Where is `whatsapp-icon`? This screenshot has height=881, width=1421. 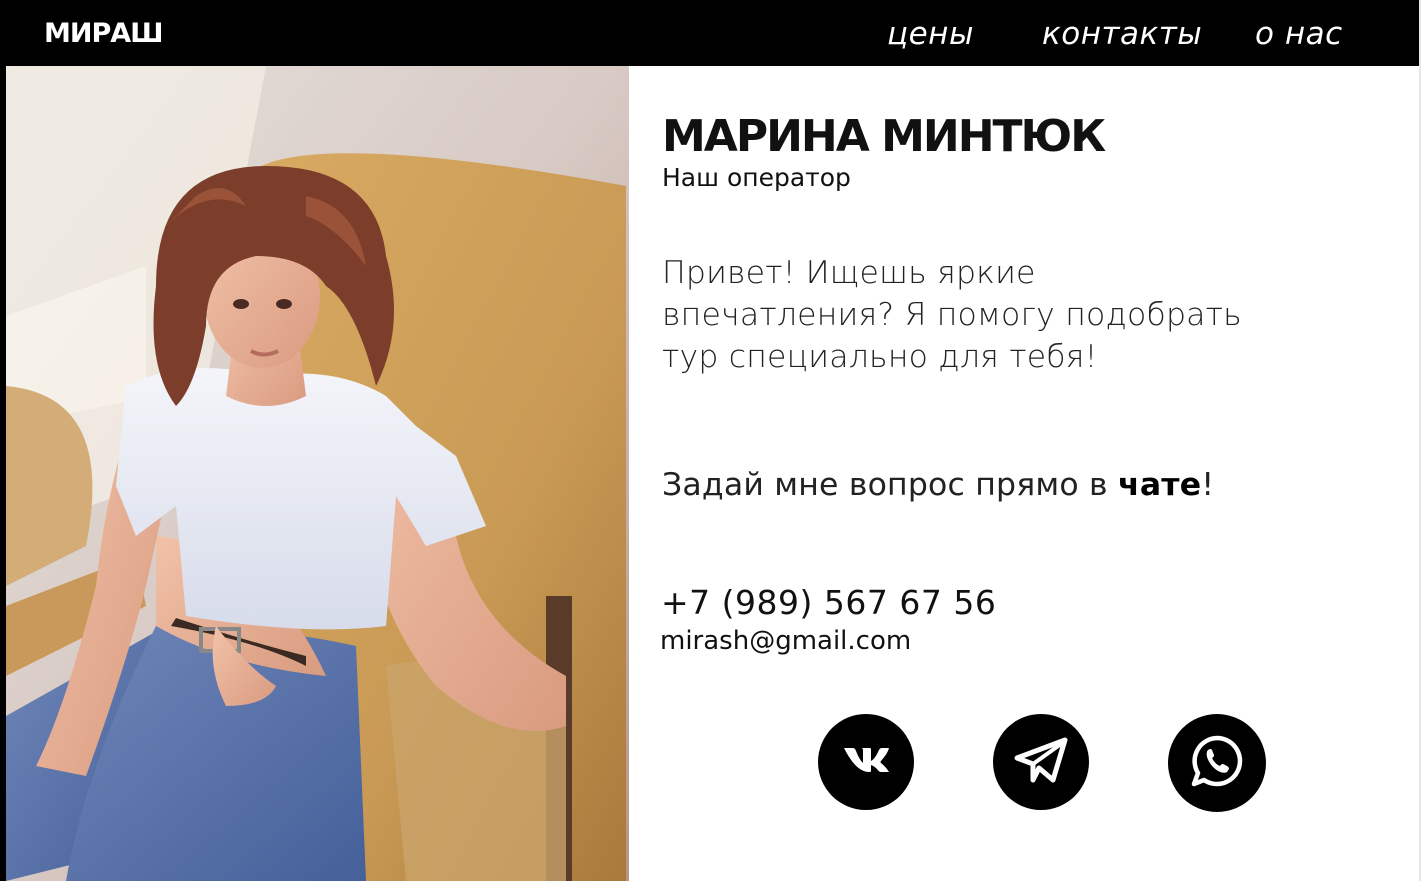
whatsapp-icon is located at coordinates (1217, 763).